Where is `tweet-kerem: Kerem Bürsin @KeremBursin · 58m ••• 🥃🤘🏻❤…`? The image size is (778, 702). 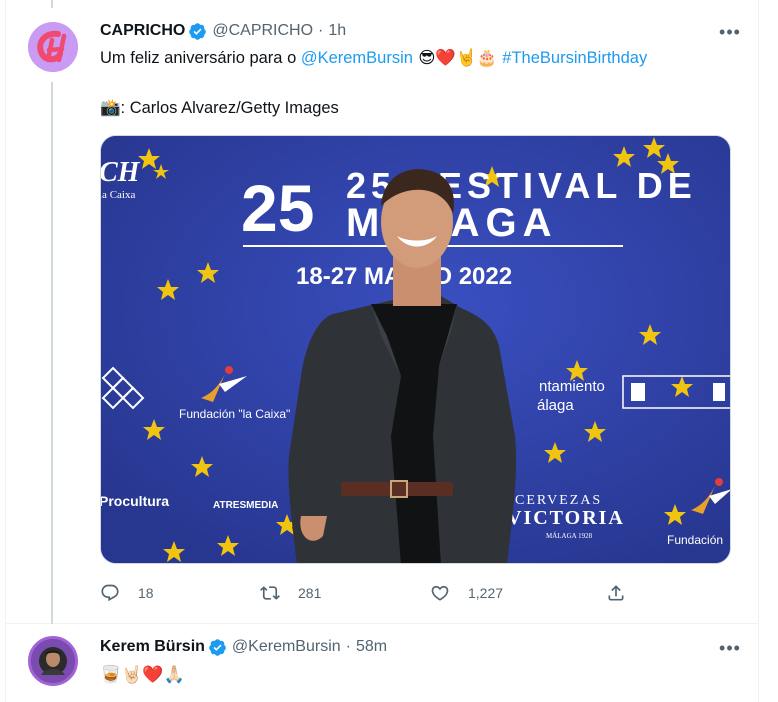
tweet-kerem: Kerem Bürsin @KeremBursin · 58m ••• 🥃🤘🏻❤… is located at coordinates (382, 663).